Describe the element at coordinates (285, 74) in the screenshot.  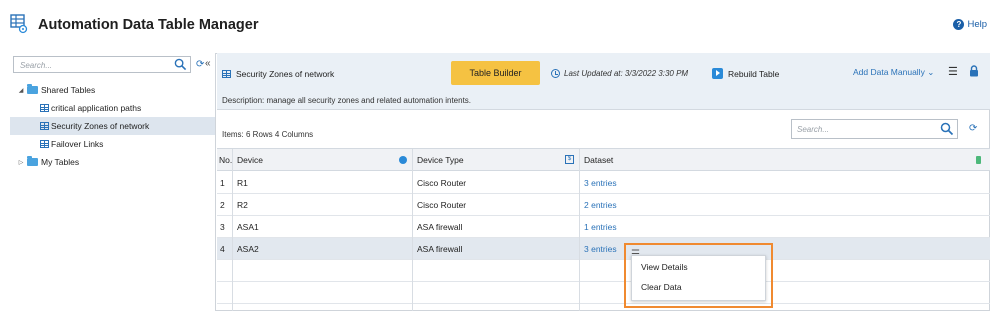
I see `table-name-label: Security Zones of network` at that location.